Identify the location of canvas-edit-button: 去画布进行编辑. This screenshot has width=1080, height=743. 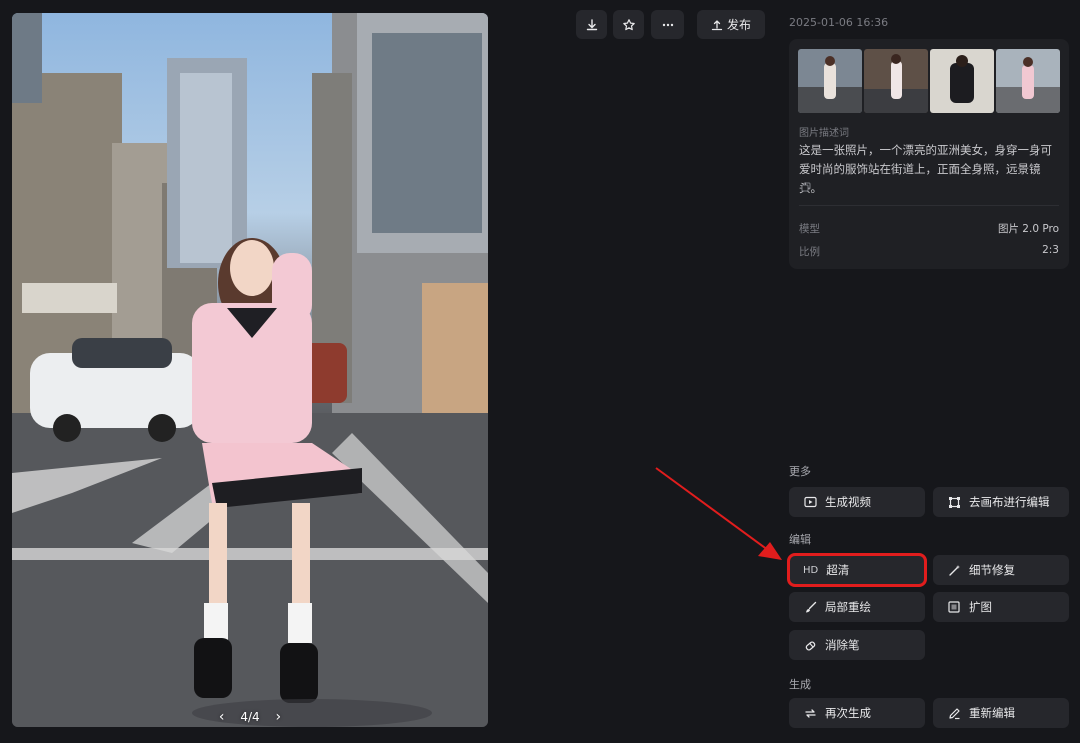
(1001, 502).